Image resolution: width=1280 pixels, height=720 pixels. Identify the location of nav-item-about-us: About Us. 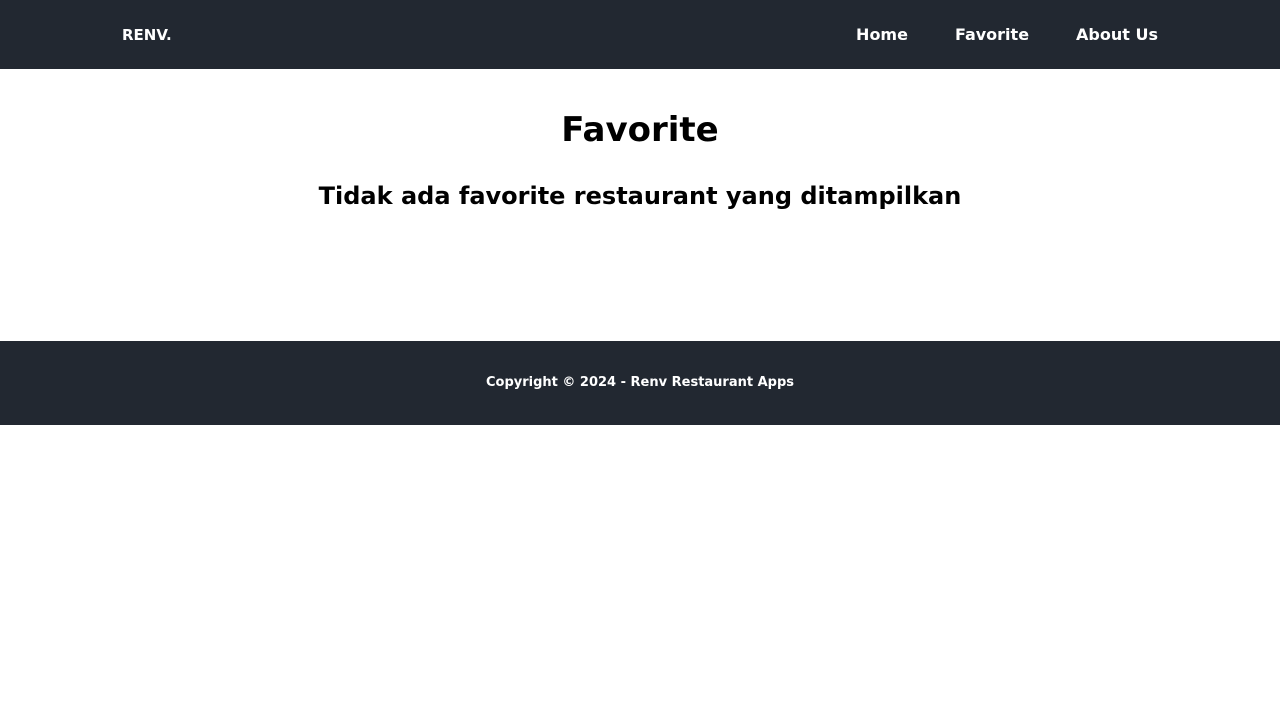
(1117, 35).